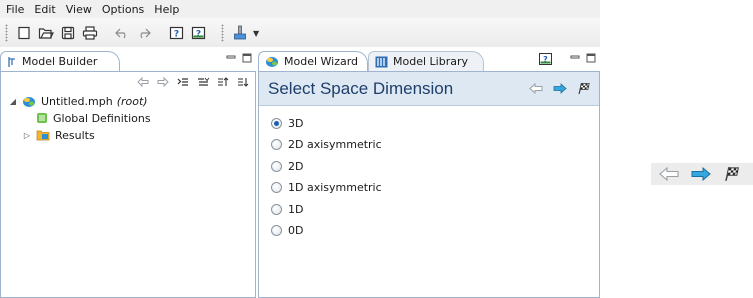 This screenshot has height=298, width=753. I want to click on model-root-icon, so click(29, 101).